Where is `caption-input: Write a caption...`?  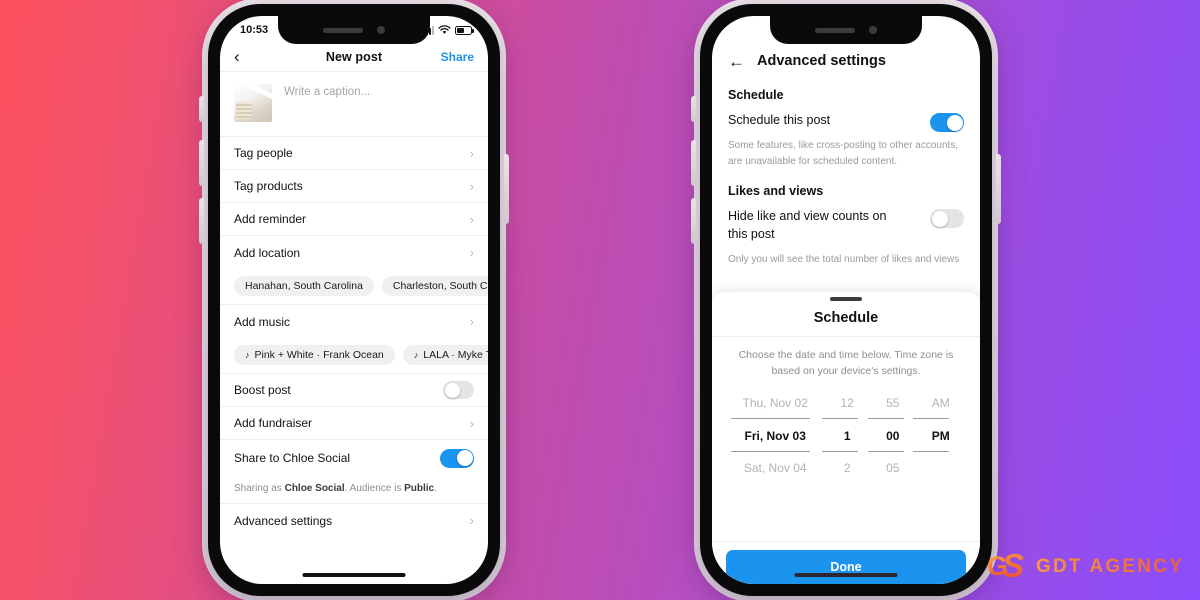
caption-input: Write a caption... is located at coordinates (327, 103).